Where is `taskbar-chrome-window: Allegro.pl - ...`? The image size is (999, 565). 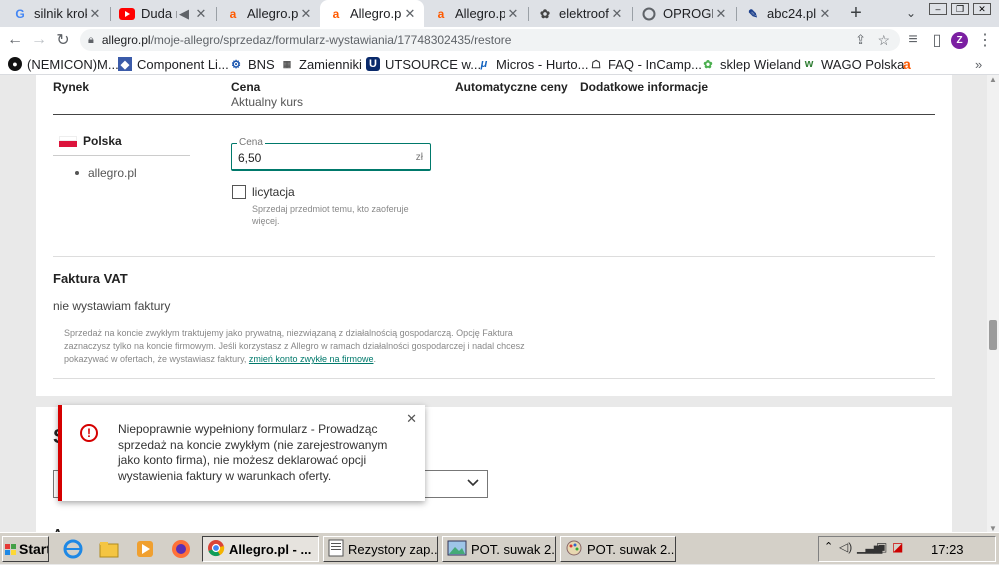 taskbar-chrome-window: Allegro.pl - ... is located at coordinates (260, 549).